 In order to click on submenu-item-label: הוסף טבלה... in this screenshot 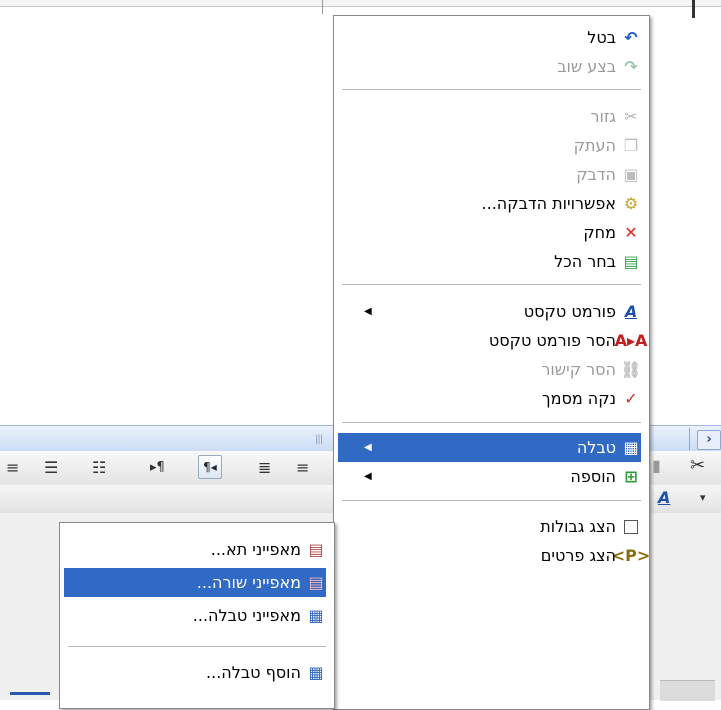, I will do `click(253, 672)`.